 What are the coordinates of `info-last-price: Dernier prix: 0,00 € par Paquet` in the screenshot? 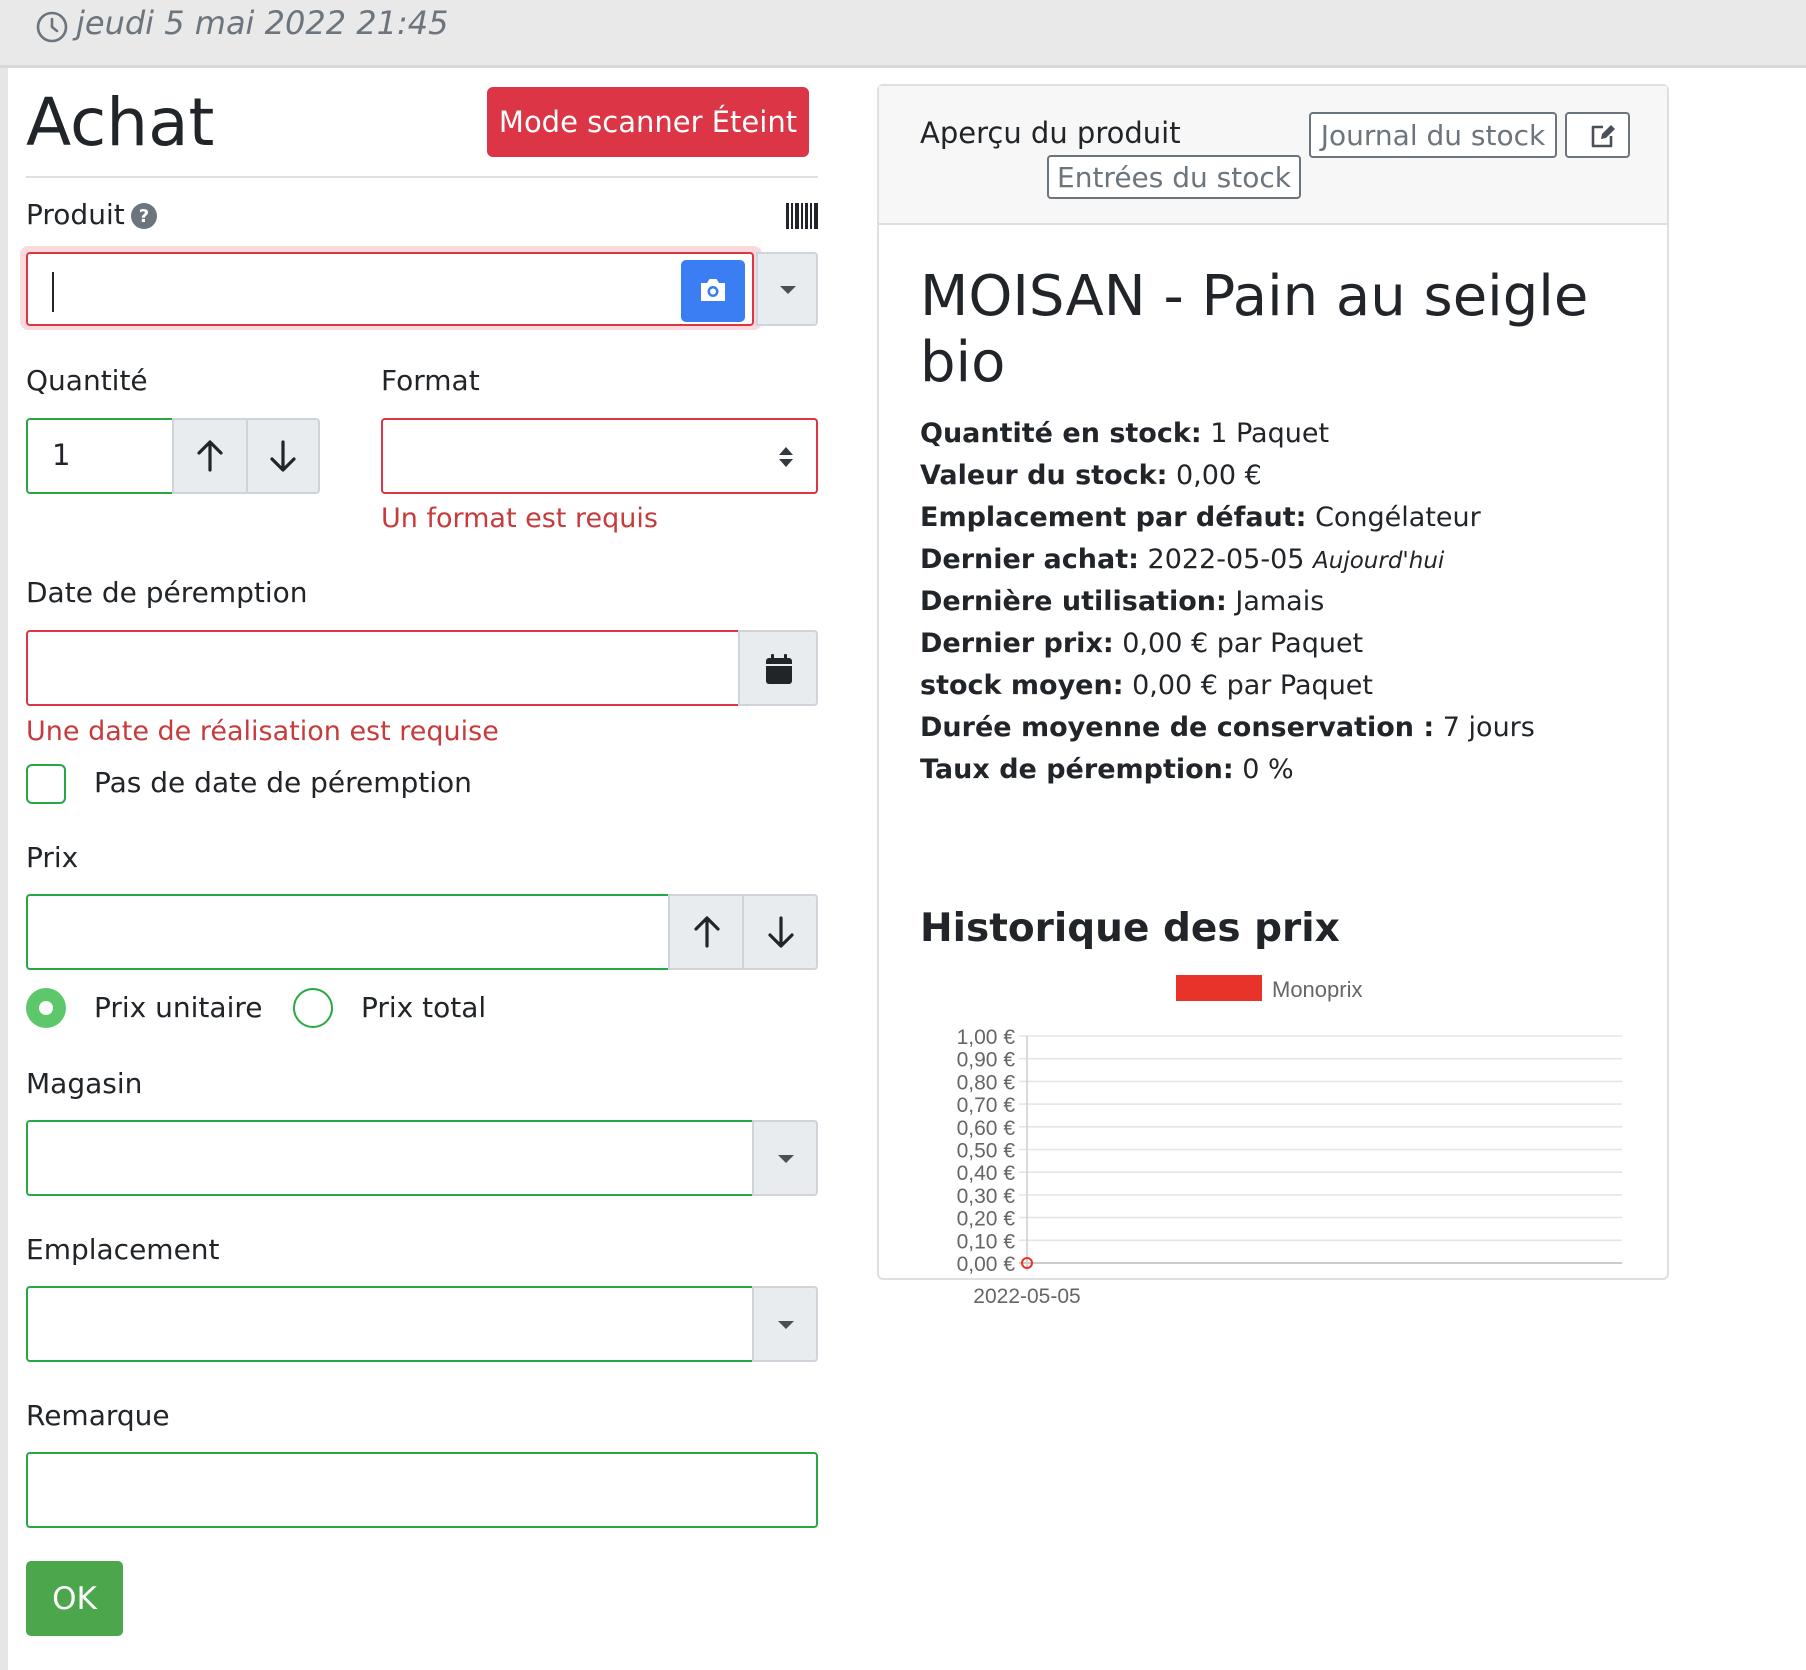 It's located at (1142, 643).